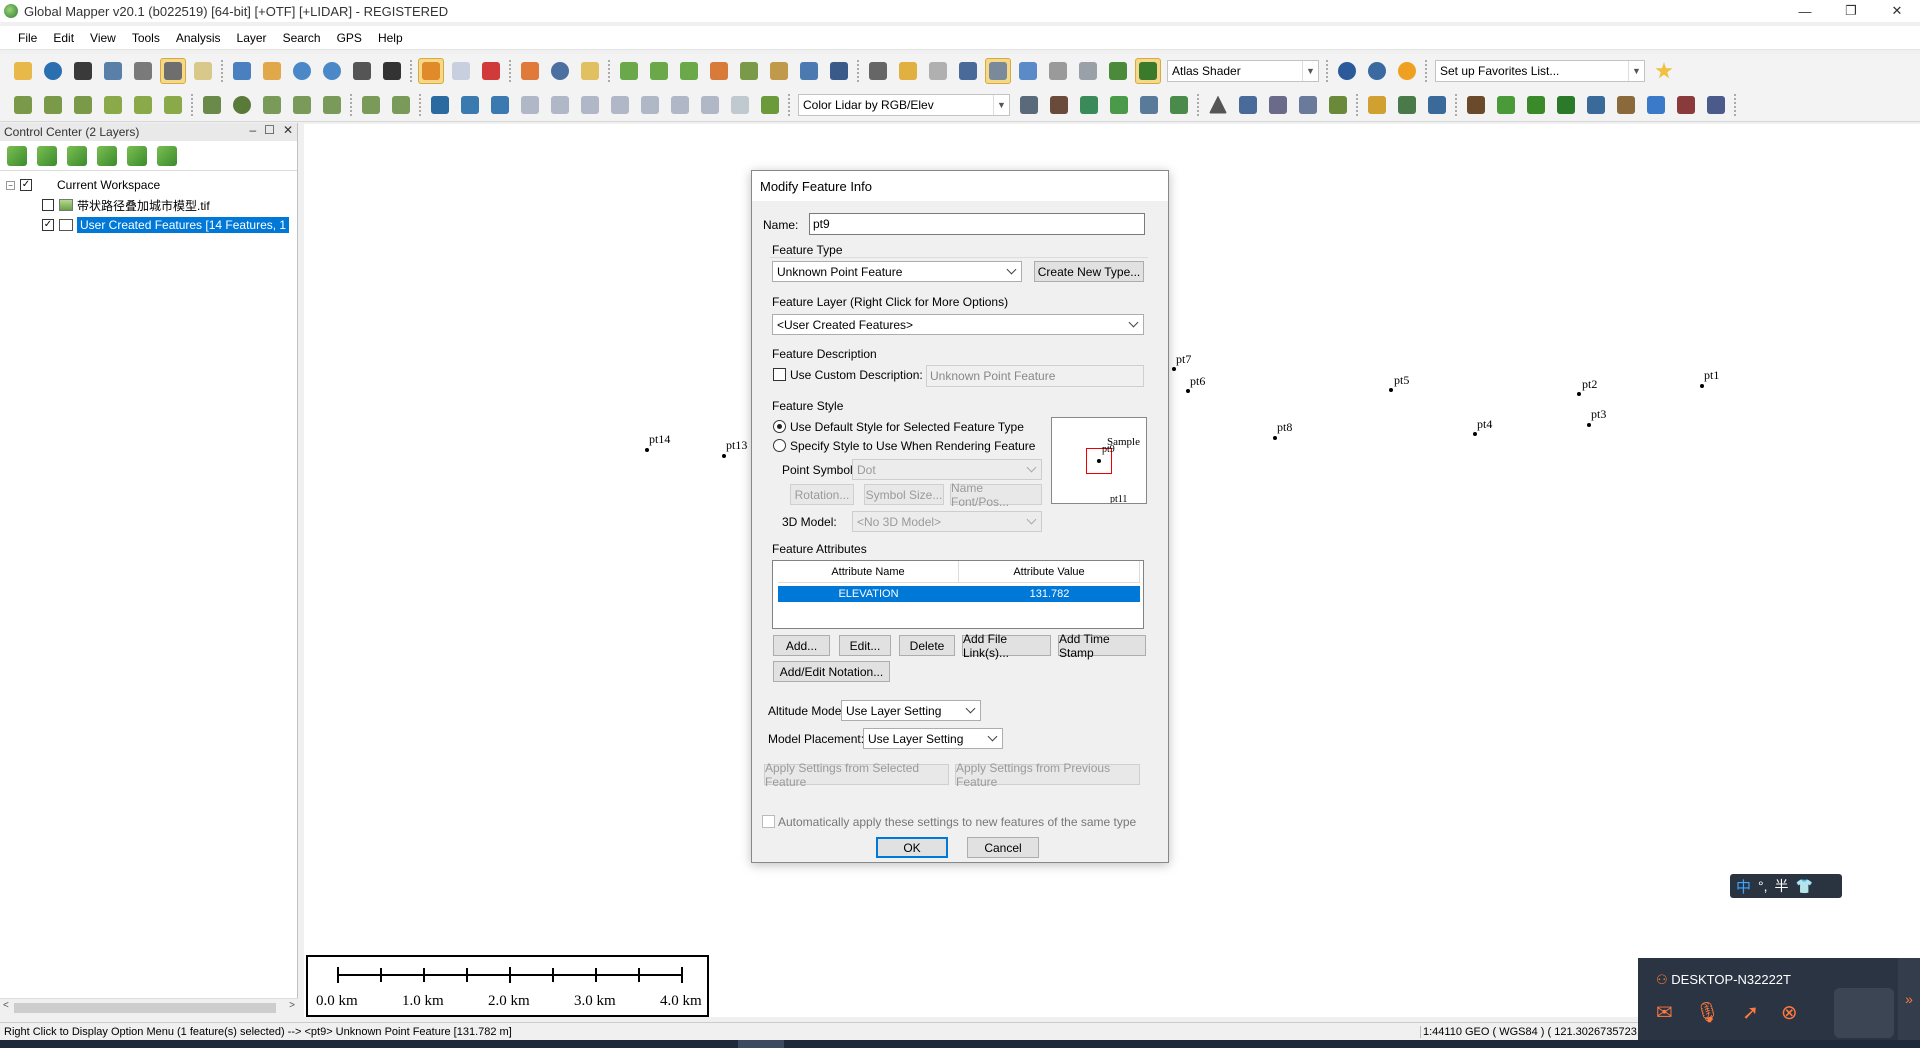 The image size is (1920, 1048). I want to click on cancel-button: Cancel, so click(1003, 847).